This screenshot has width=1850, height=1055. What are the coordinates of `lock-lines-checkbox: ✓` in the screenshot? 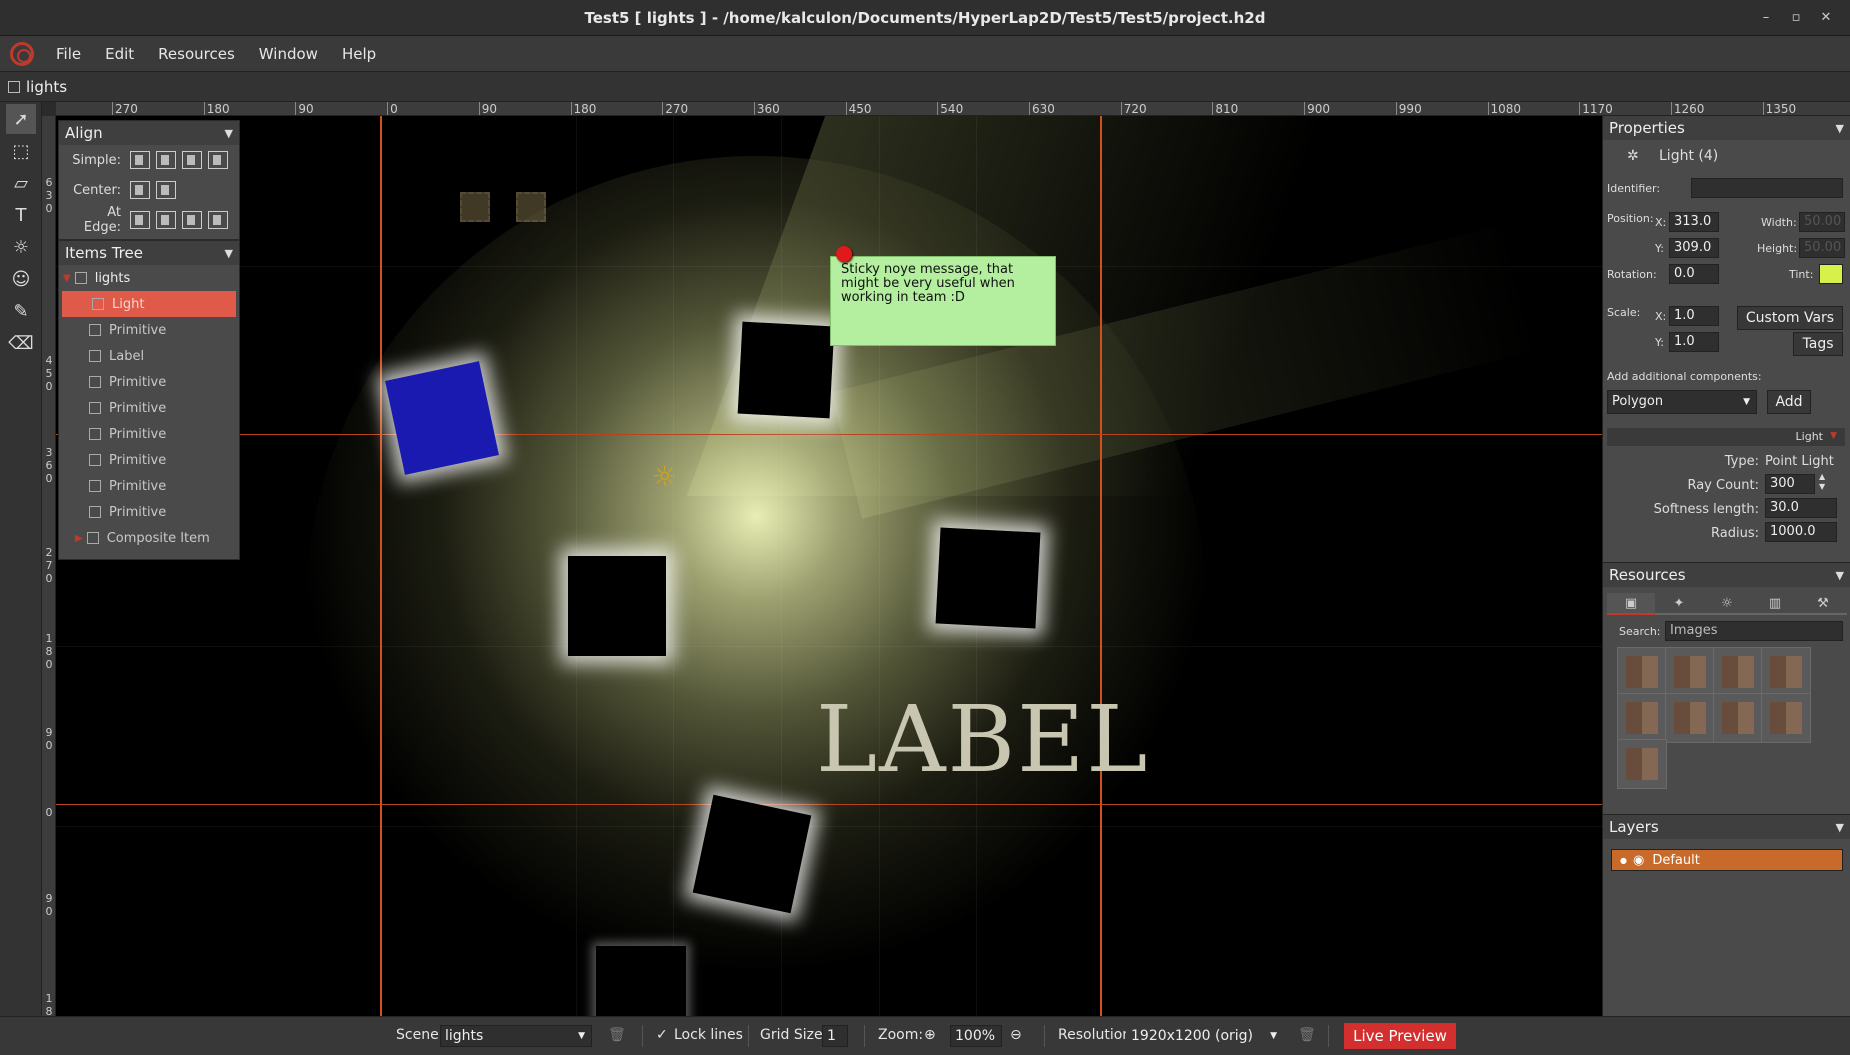 It's located at (662, 1035).